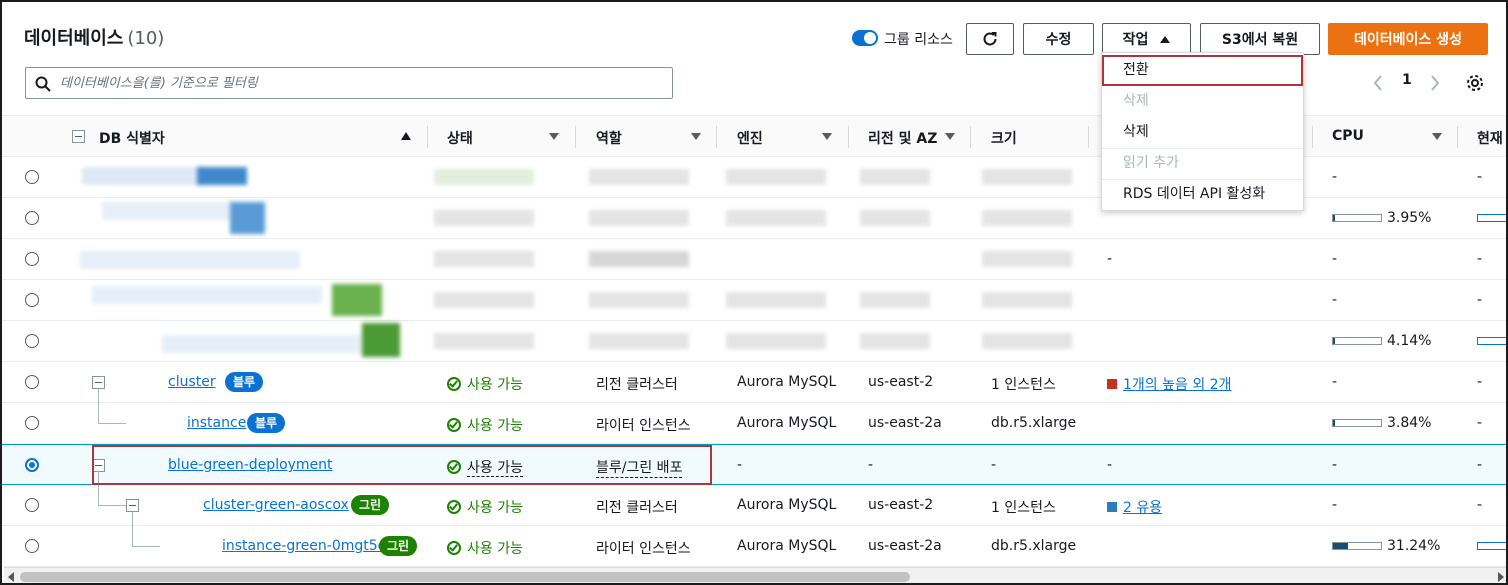 The height and width of the screenshot is (585, 1508). Describe the element at coordinates (276, 505) in the screenshot. I see `db-identifier-link: cluster-green-aoscox` at that location.